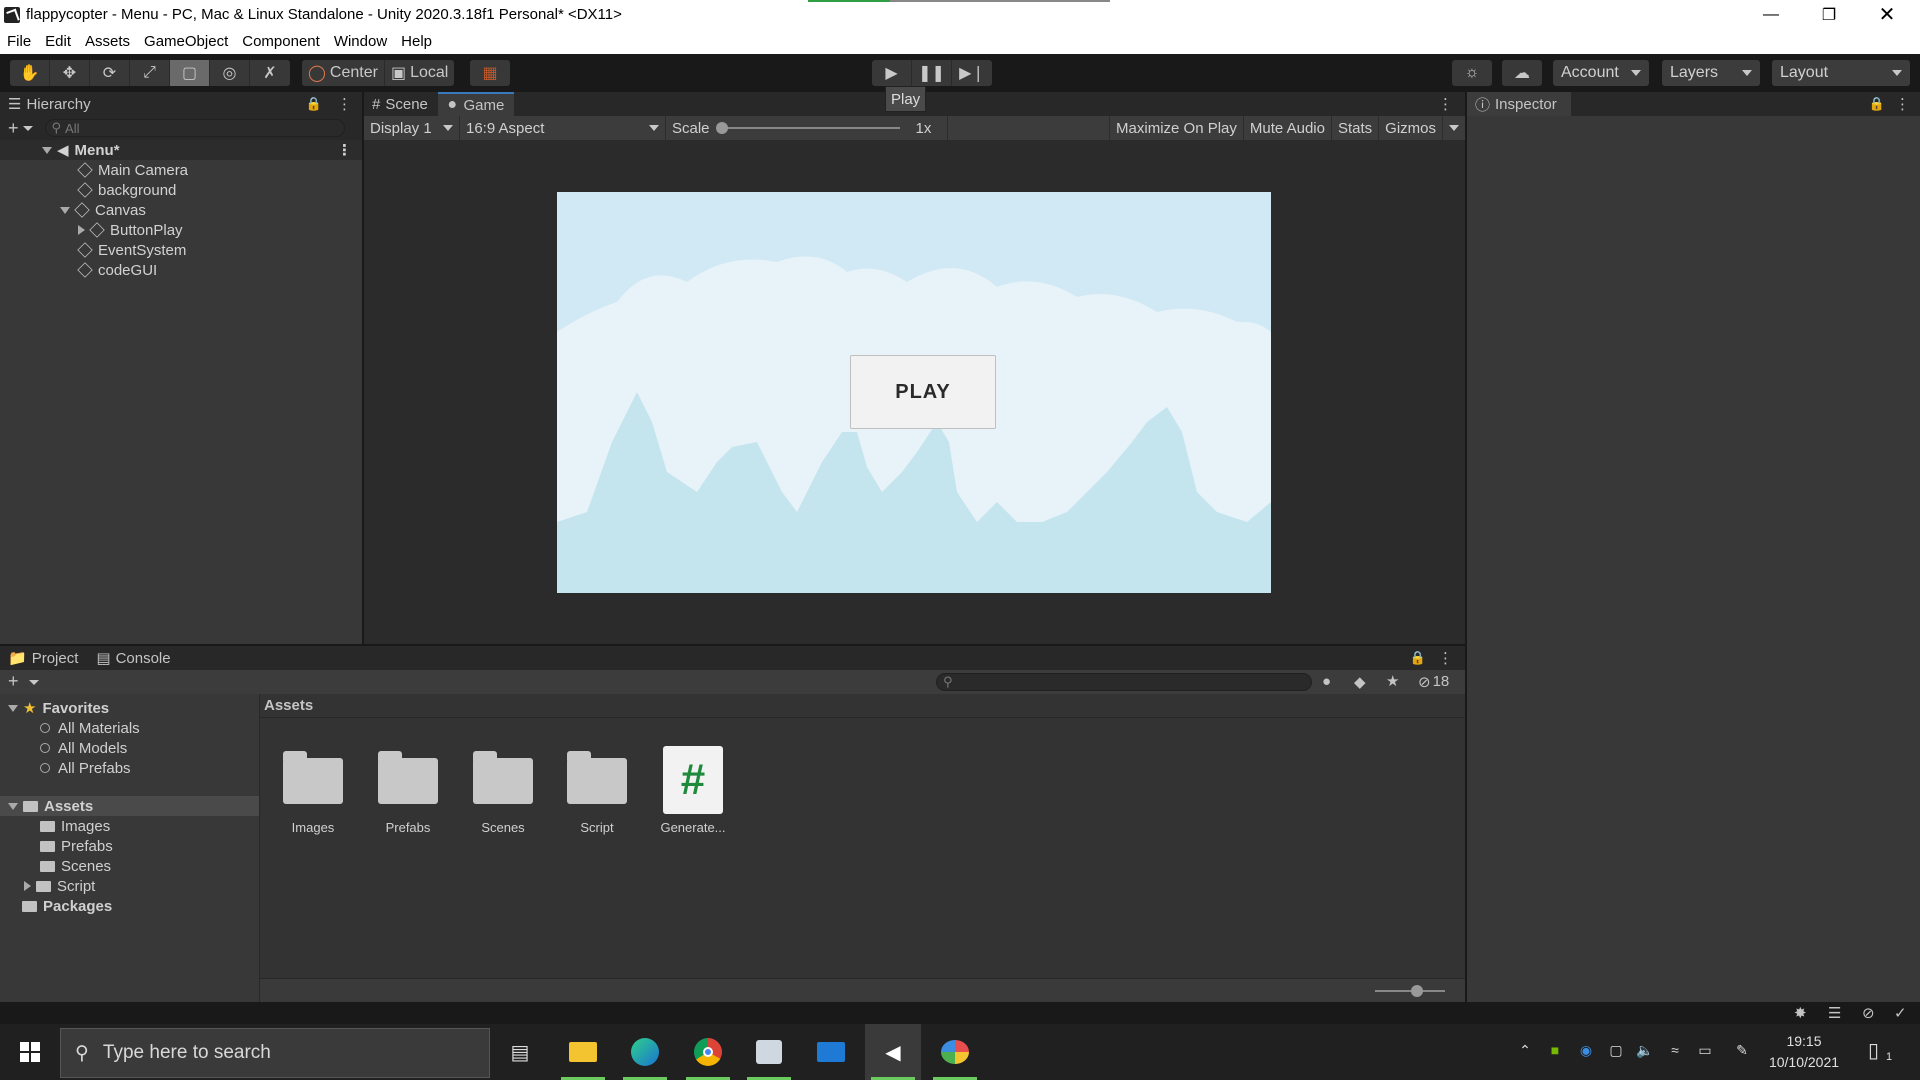 This screenshot has width=1920, height=1080. I want to click on tab-project: 📁 Project, so click(44, 658).